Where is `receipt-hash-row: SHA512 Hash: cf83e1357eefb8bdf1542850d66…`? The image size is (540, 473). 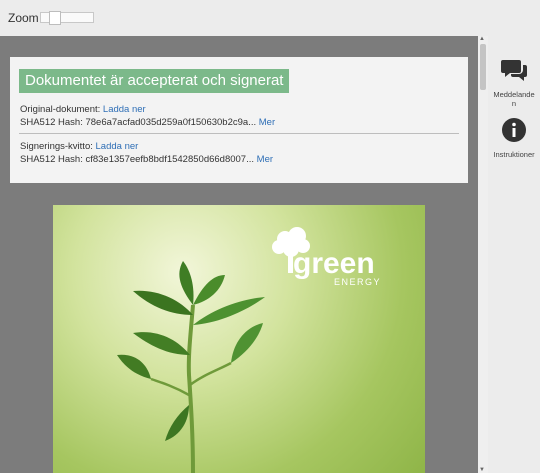 receipt-hash-row: SHA512 Hash: cf83e1357eefb8bdf1542850d66… is located at coordinates (146, 159).